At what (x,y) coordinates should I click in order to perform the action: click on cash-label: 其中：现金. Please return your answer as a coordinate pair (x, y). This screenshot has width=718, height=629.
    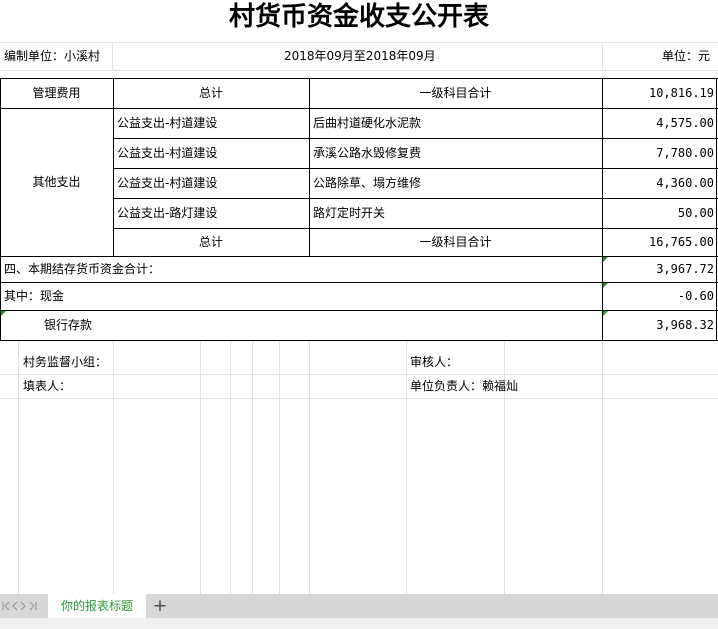
    Looking at the image, I should click on (34, 296).